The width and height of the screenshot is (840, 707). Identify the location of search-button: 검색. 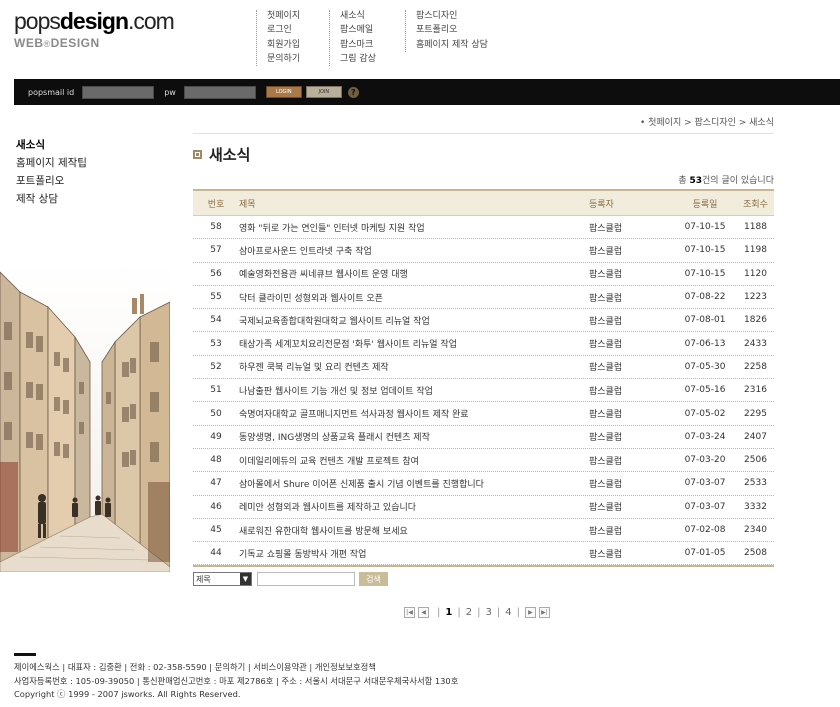
(373, 579).